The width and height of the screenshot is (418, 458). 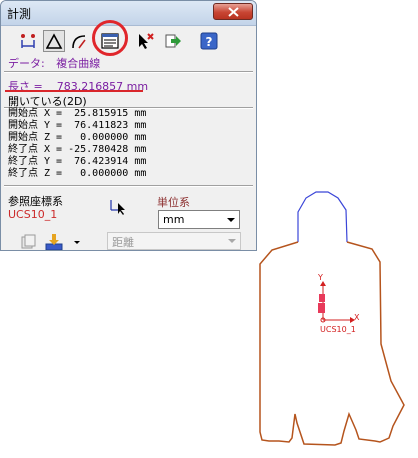 I want to click on ucs-axis-icon, so click(x=336, y=302).